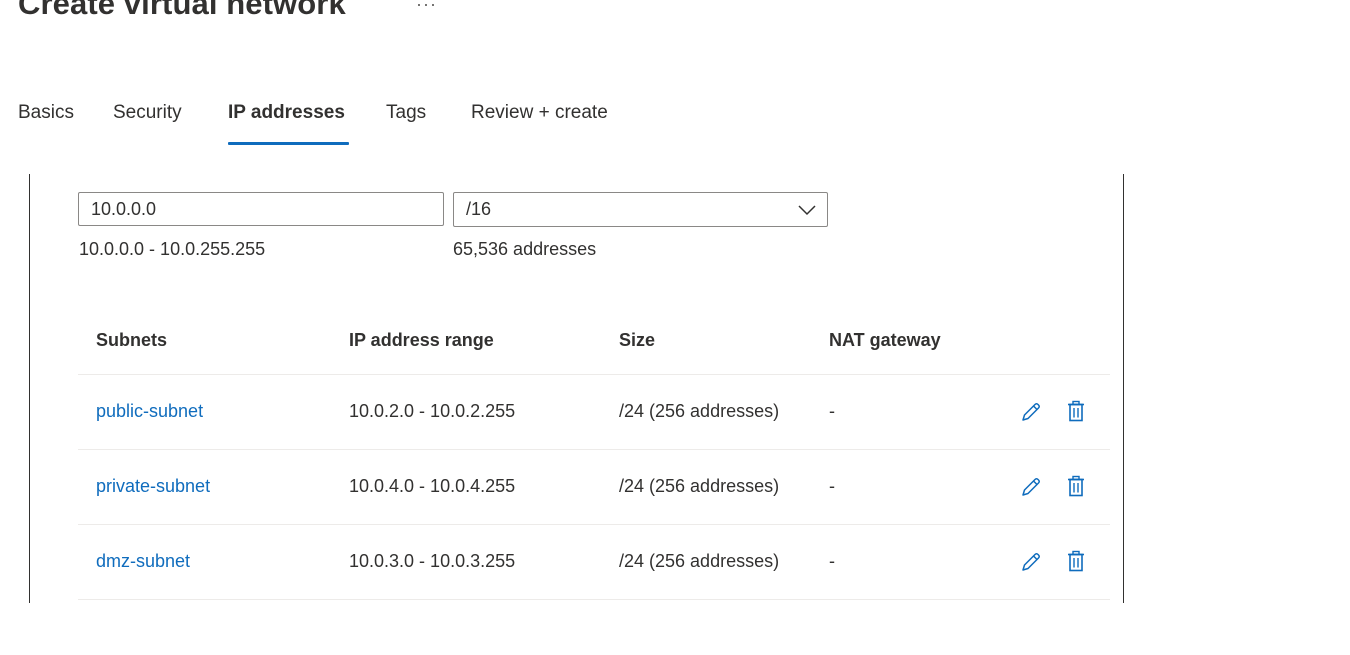 The image size is (1350, 655). Describe the element at coordinates (637, 340) in the screenshot. I see `header-size: Size` at that location.